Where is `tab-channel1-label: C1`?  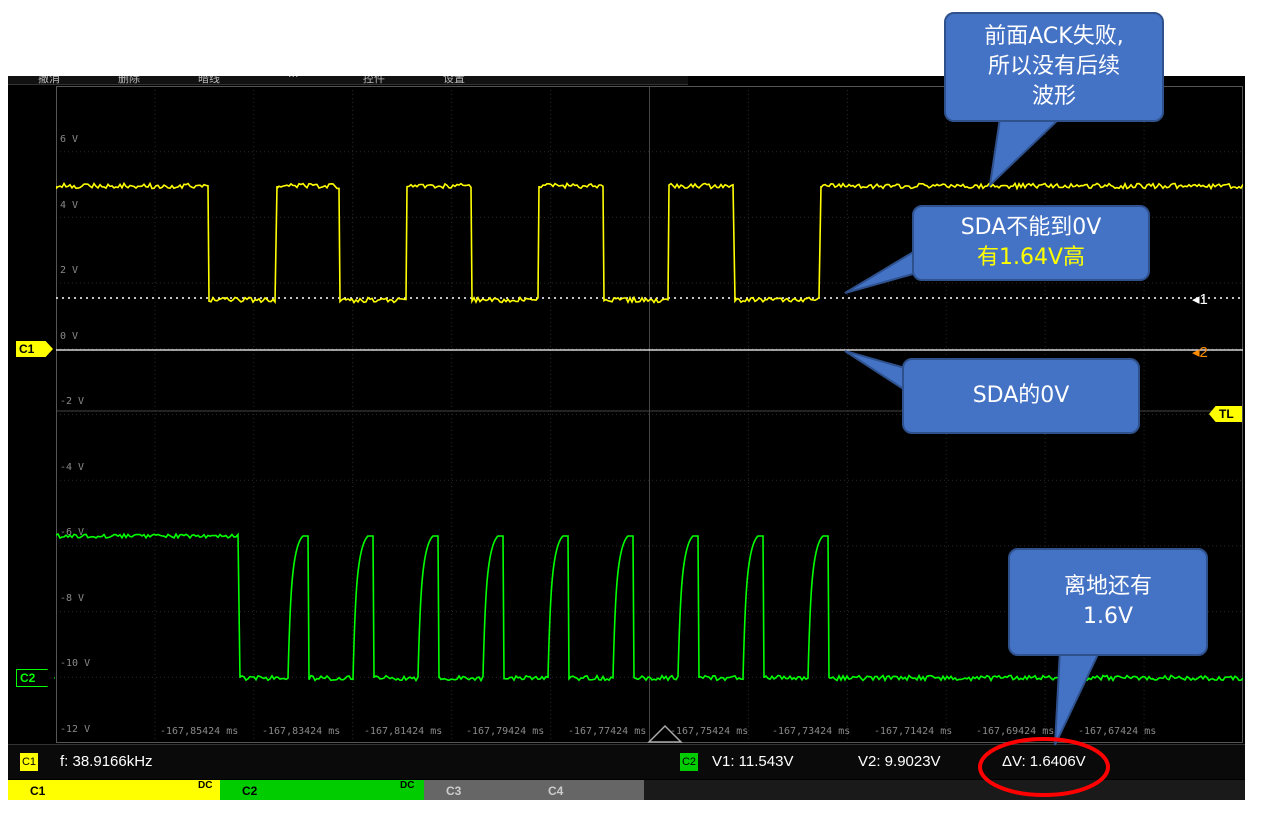 tab-channel1-label: C1 is located at coordinates (37, 791).